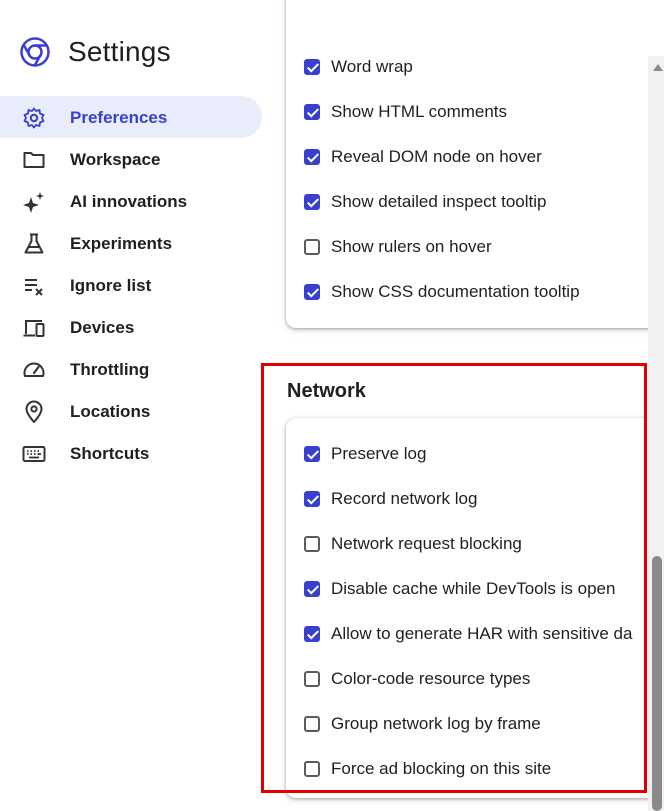 The image size is (664, 811). I want to click on sidebar-item-label: Preferences, so click(119, 117).